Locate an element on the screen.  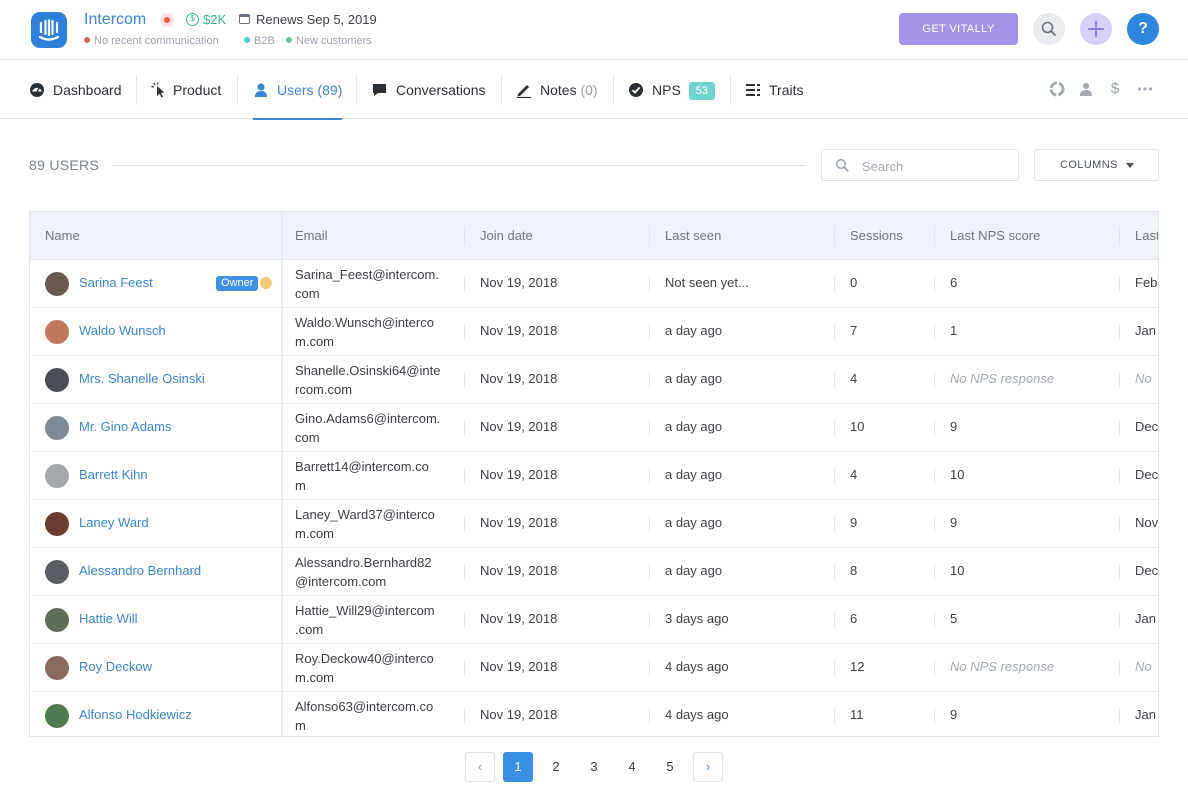
user-email: Alessandro.Bernhard82 @intercom.com is located at coordinates (363, 572).